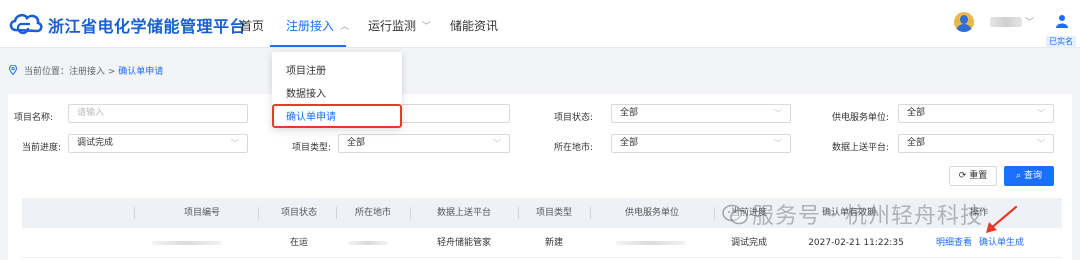 Image resolution: width=1080 pixels, height=260 pixels. Describe the element at coordinates (1006, 22) in the screenshot. I see `username-blurred` at that location.